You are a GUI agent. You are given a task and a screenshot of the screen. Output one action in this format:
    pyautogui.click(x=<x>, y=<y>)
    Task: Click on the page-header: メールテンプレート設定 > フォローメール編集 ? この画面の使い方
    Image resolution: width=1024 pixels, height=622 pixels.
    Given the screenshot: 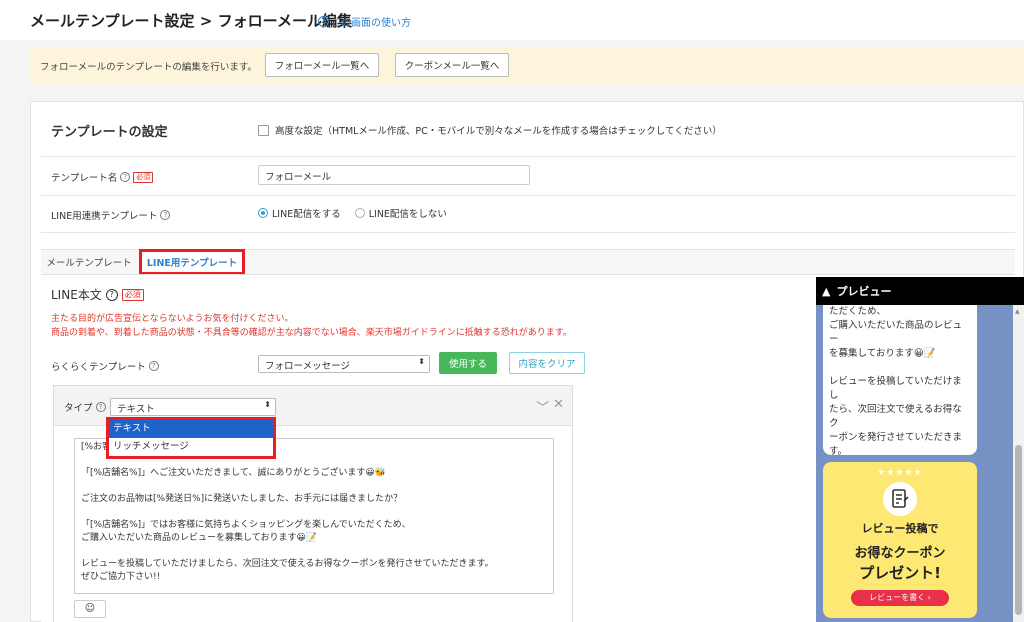 What is the action you would take?
    pyautogui.click(x=512, y=20)
    